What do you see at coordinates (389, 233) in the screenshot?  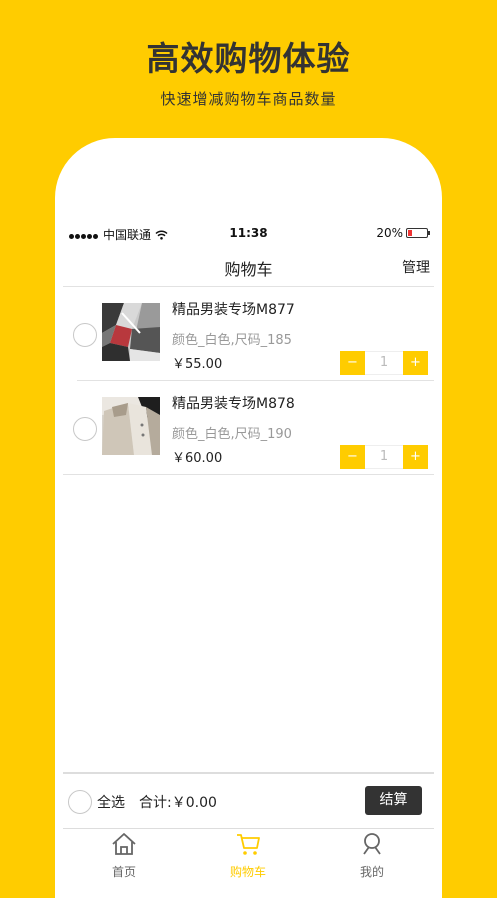 I see `battery-percent: 20%` at bounding box center [389, 233].